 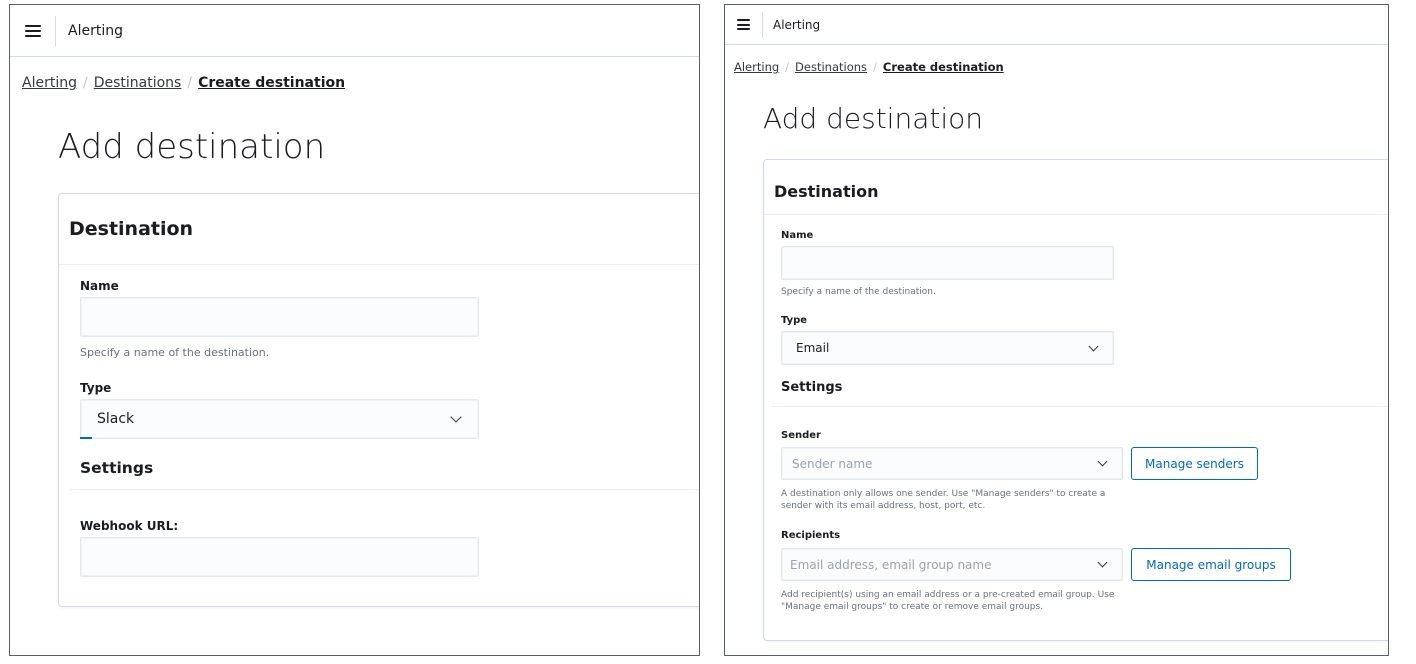 What do you see at coordinates (129, 526) in the screenshot?
I see `webhook-url-label: Webhook URL:` at bounding box center [129, 526].